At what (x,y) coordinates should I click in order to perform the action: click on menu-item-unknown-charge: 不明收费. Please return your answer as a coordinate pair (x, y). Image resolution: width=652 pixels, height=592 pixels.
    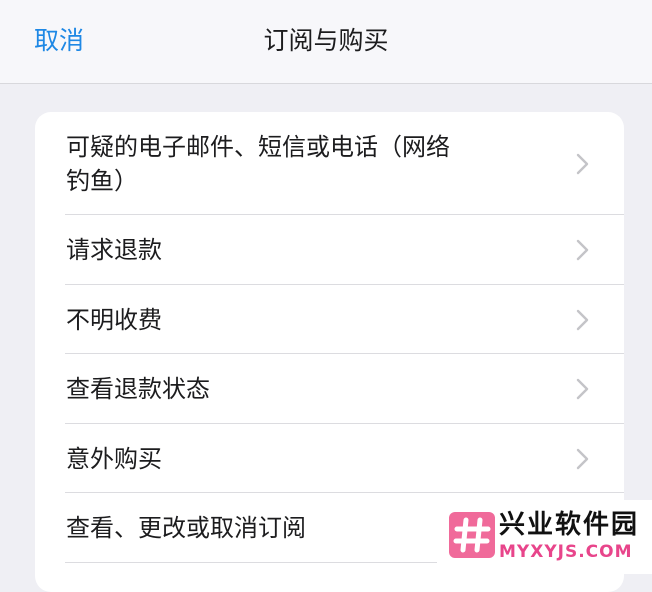
    Looking at the image, I should click on (329, 319).